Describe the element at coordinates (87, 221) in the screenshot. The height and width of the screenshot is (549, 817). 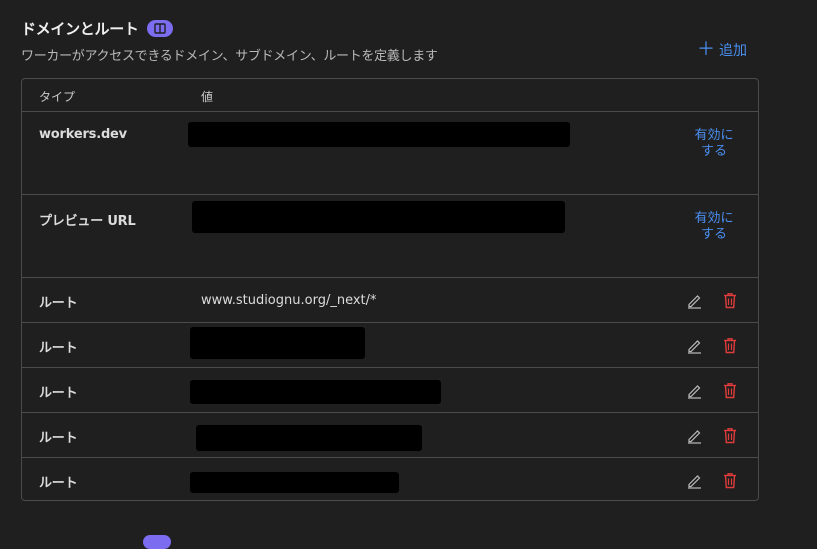
I see `row-type: プレビュー URL` at that location.